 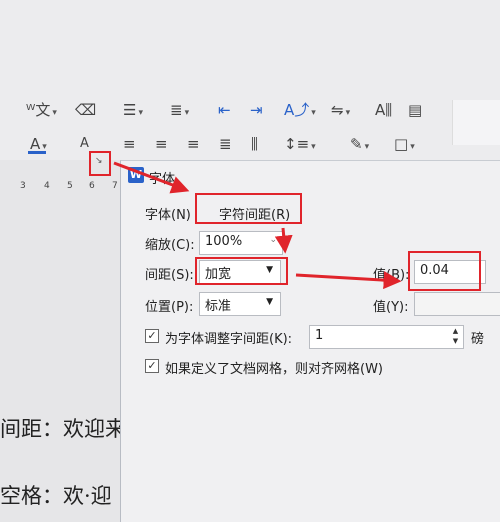 What do you see at coordinates (151, 177) in the screenshot?
I see `arrow-to-tab` at bounding box center [151, 177].